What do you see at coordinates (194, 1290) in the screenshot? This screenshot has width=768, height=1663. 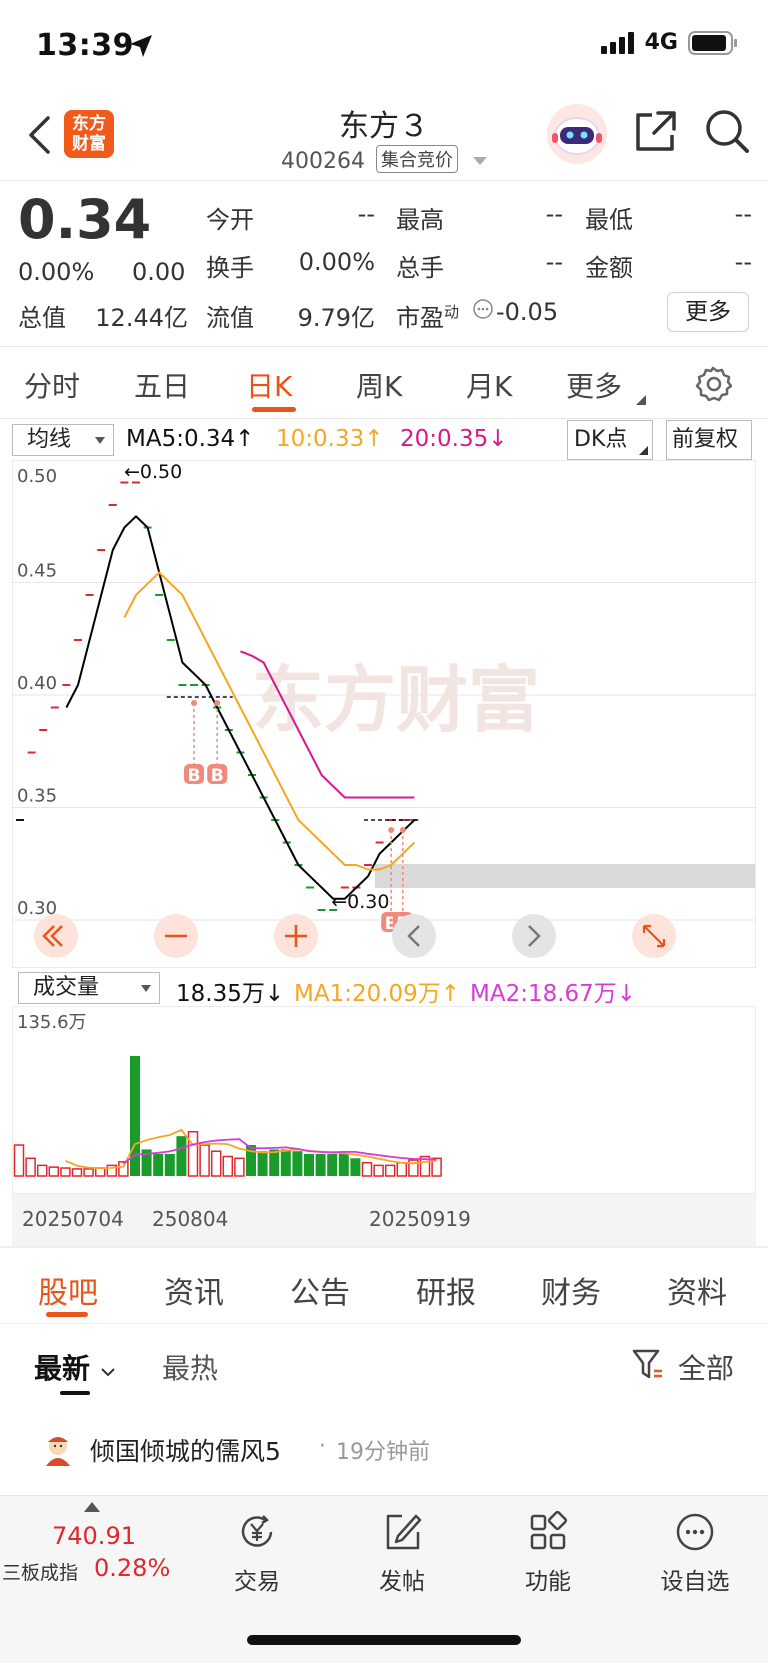 I see `tab-news: 资讯` at bounding box center [194, 1290].